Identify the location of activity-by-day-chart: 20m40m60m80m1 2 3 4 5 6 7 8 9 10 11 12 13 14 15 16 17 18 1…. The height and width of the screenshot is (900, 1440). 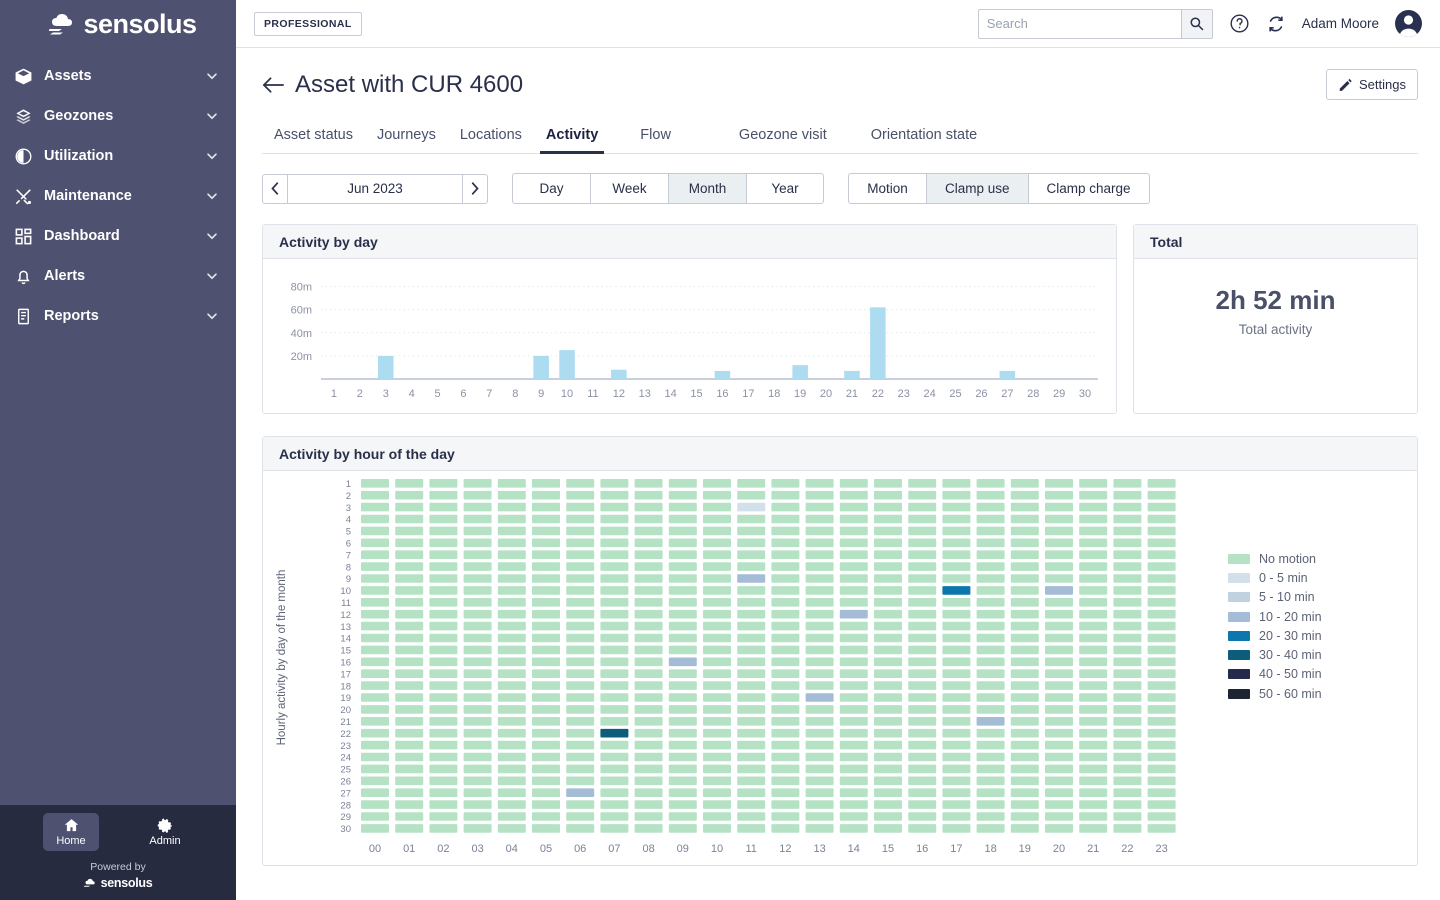
(689, 336).